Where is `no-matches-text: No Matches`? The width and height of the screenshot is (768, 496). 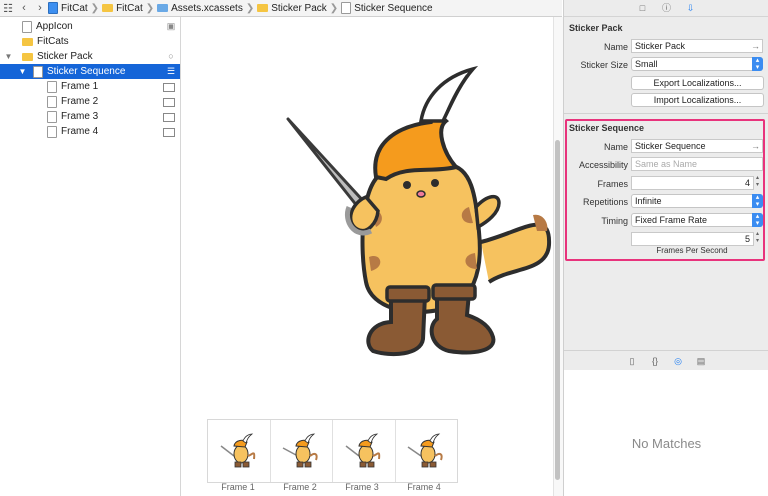
no-matches-text: No Matches is located at coordinates (666, 443).